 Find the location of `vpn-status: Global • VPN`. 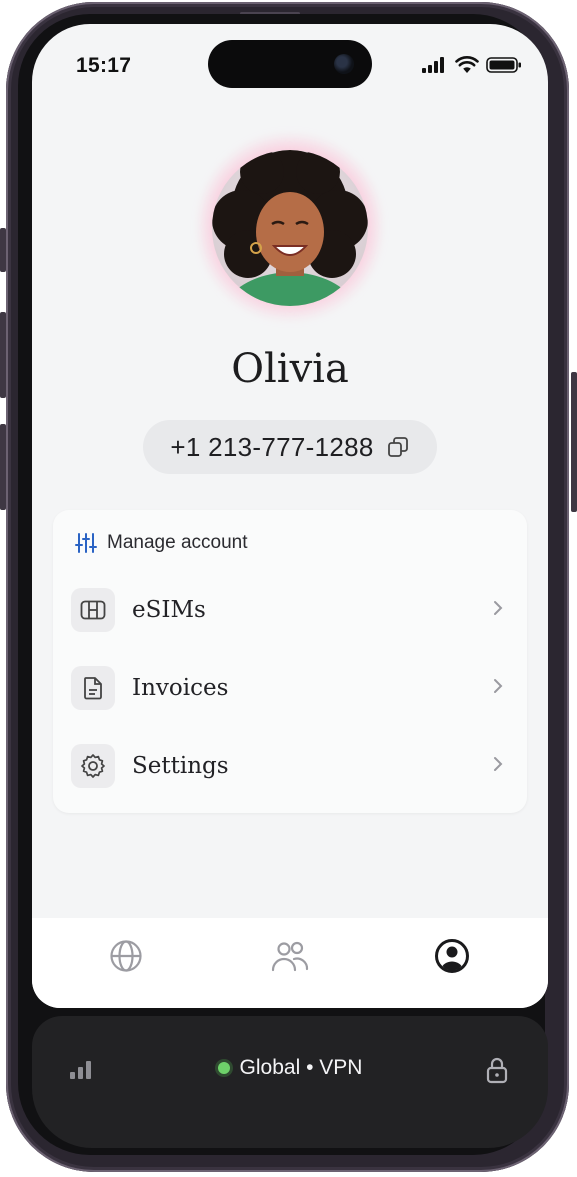

vpn-status: Global • VPN is located at coordinates (290, 1068).